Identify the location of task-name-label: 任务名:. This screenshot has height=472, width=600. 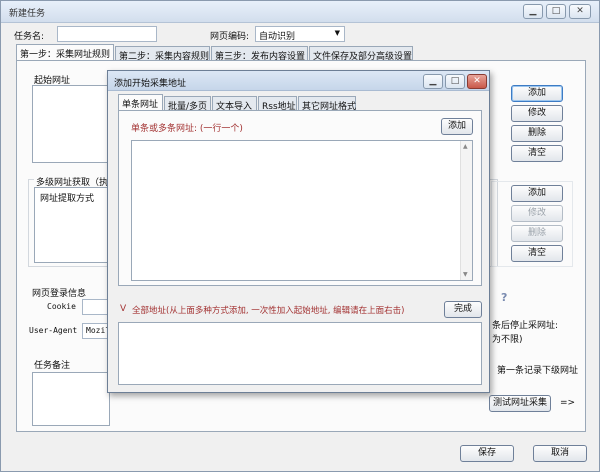
(29, 37).